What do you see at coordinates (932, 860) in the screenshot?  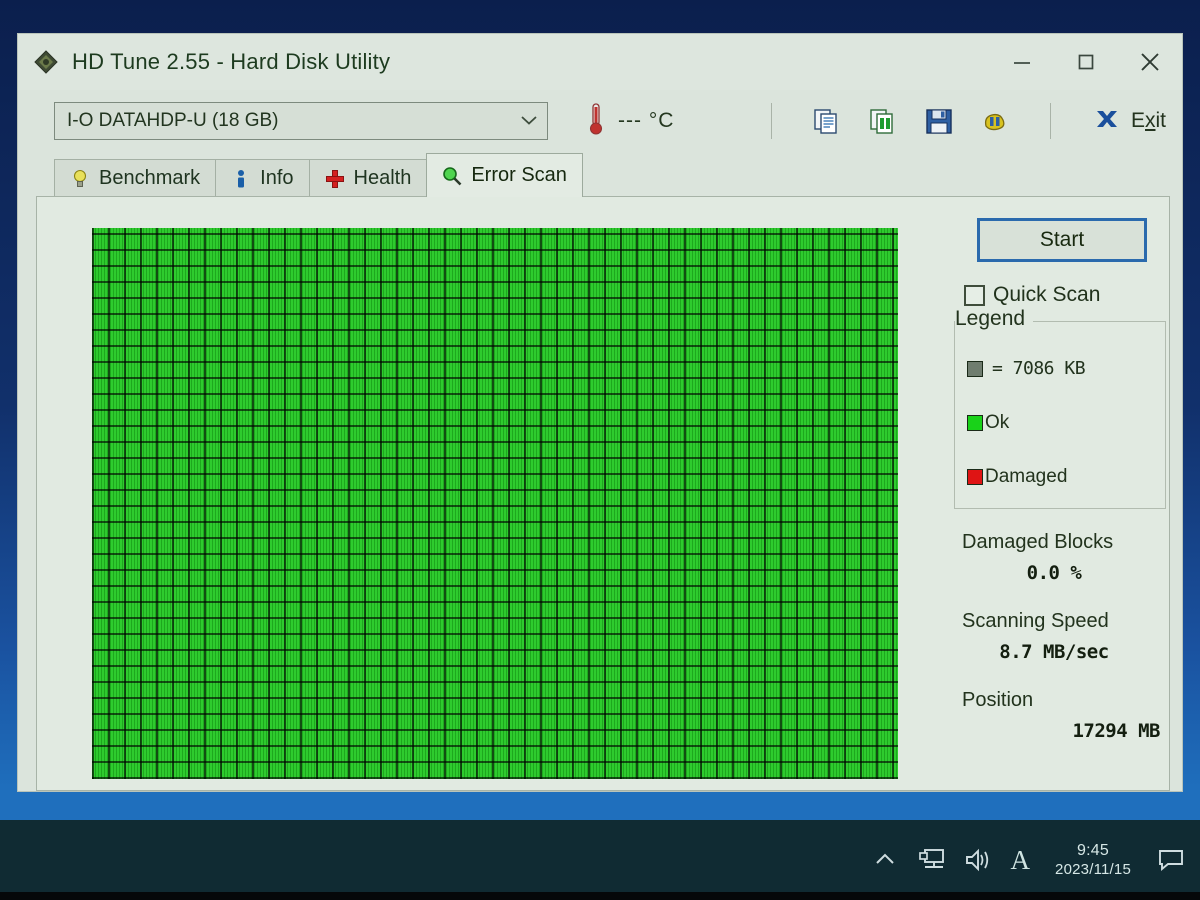 I see `network-icon` at bounding box center [932, 860].